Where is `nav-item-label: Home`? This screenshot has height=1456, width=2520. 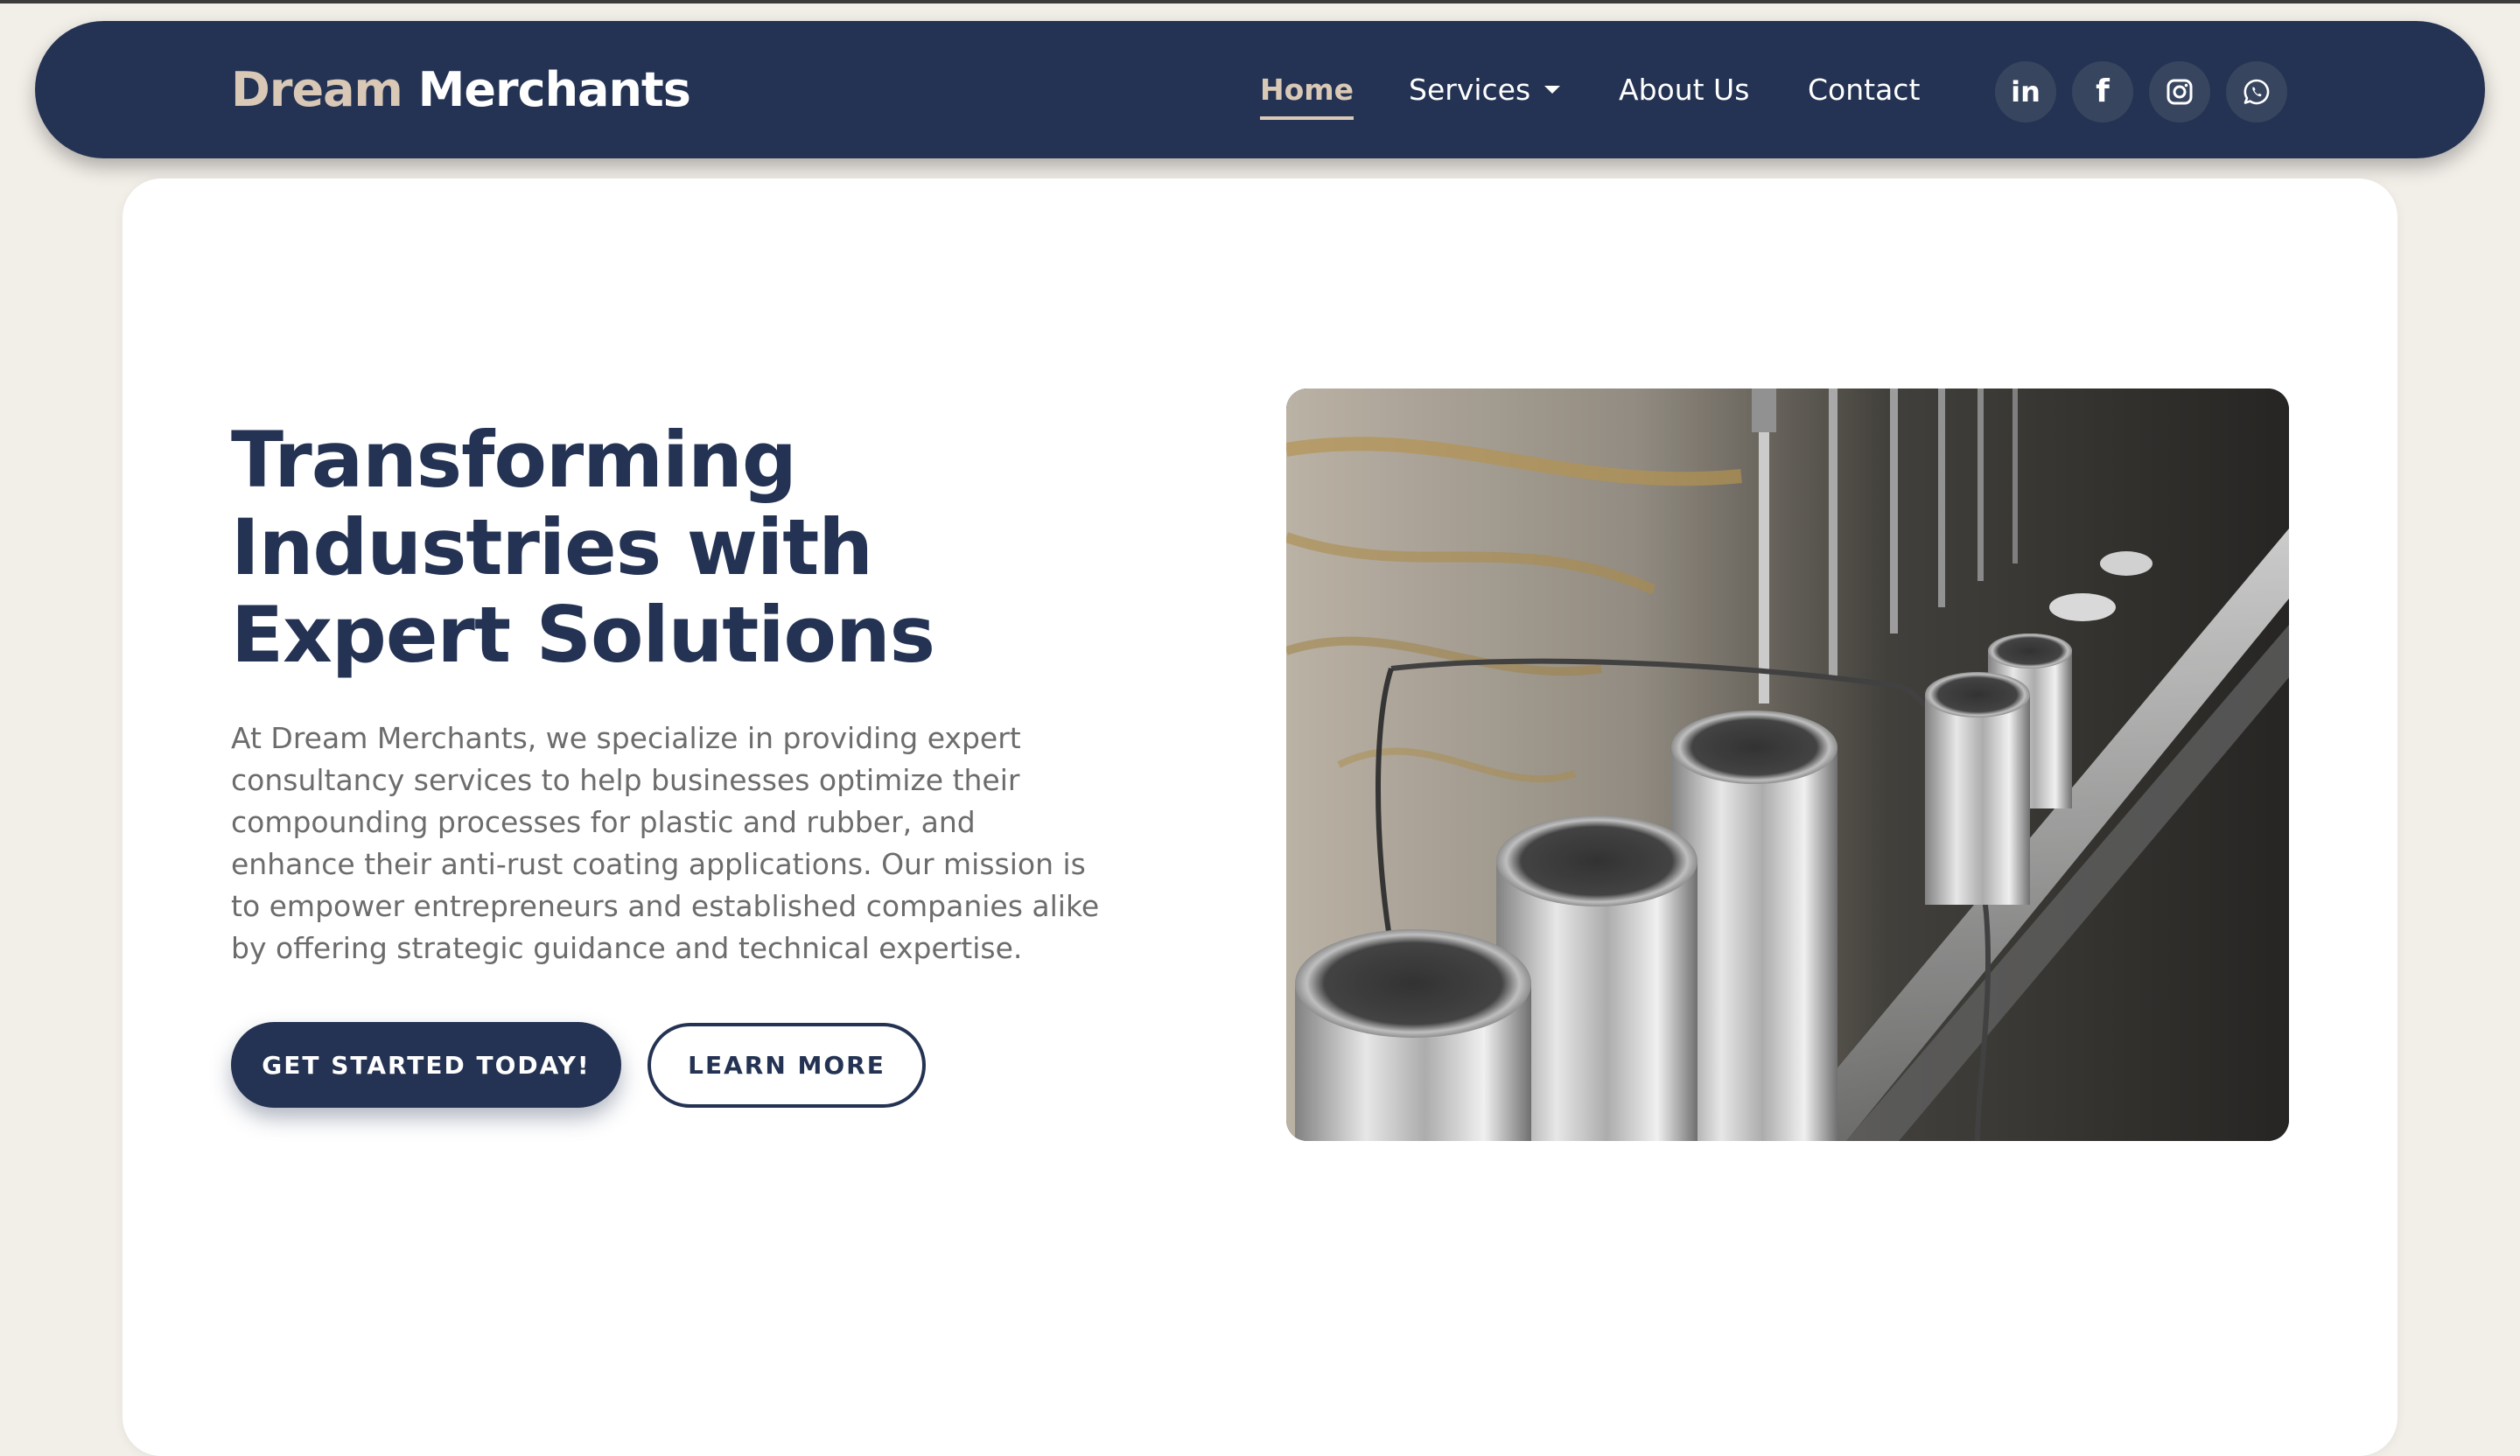
nav-item-label: Home is located at coordinates (1307, 90).